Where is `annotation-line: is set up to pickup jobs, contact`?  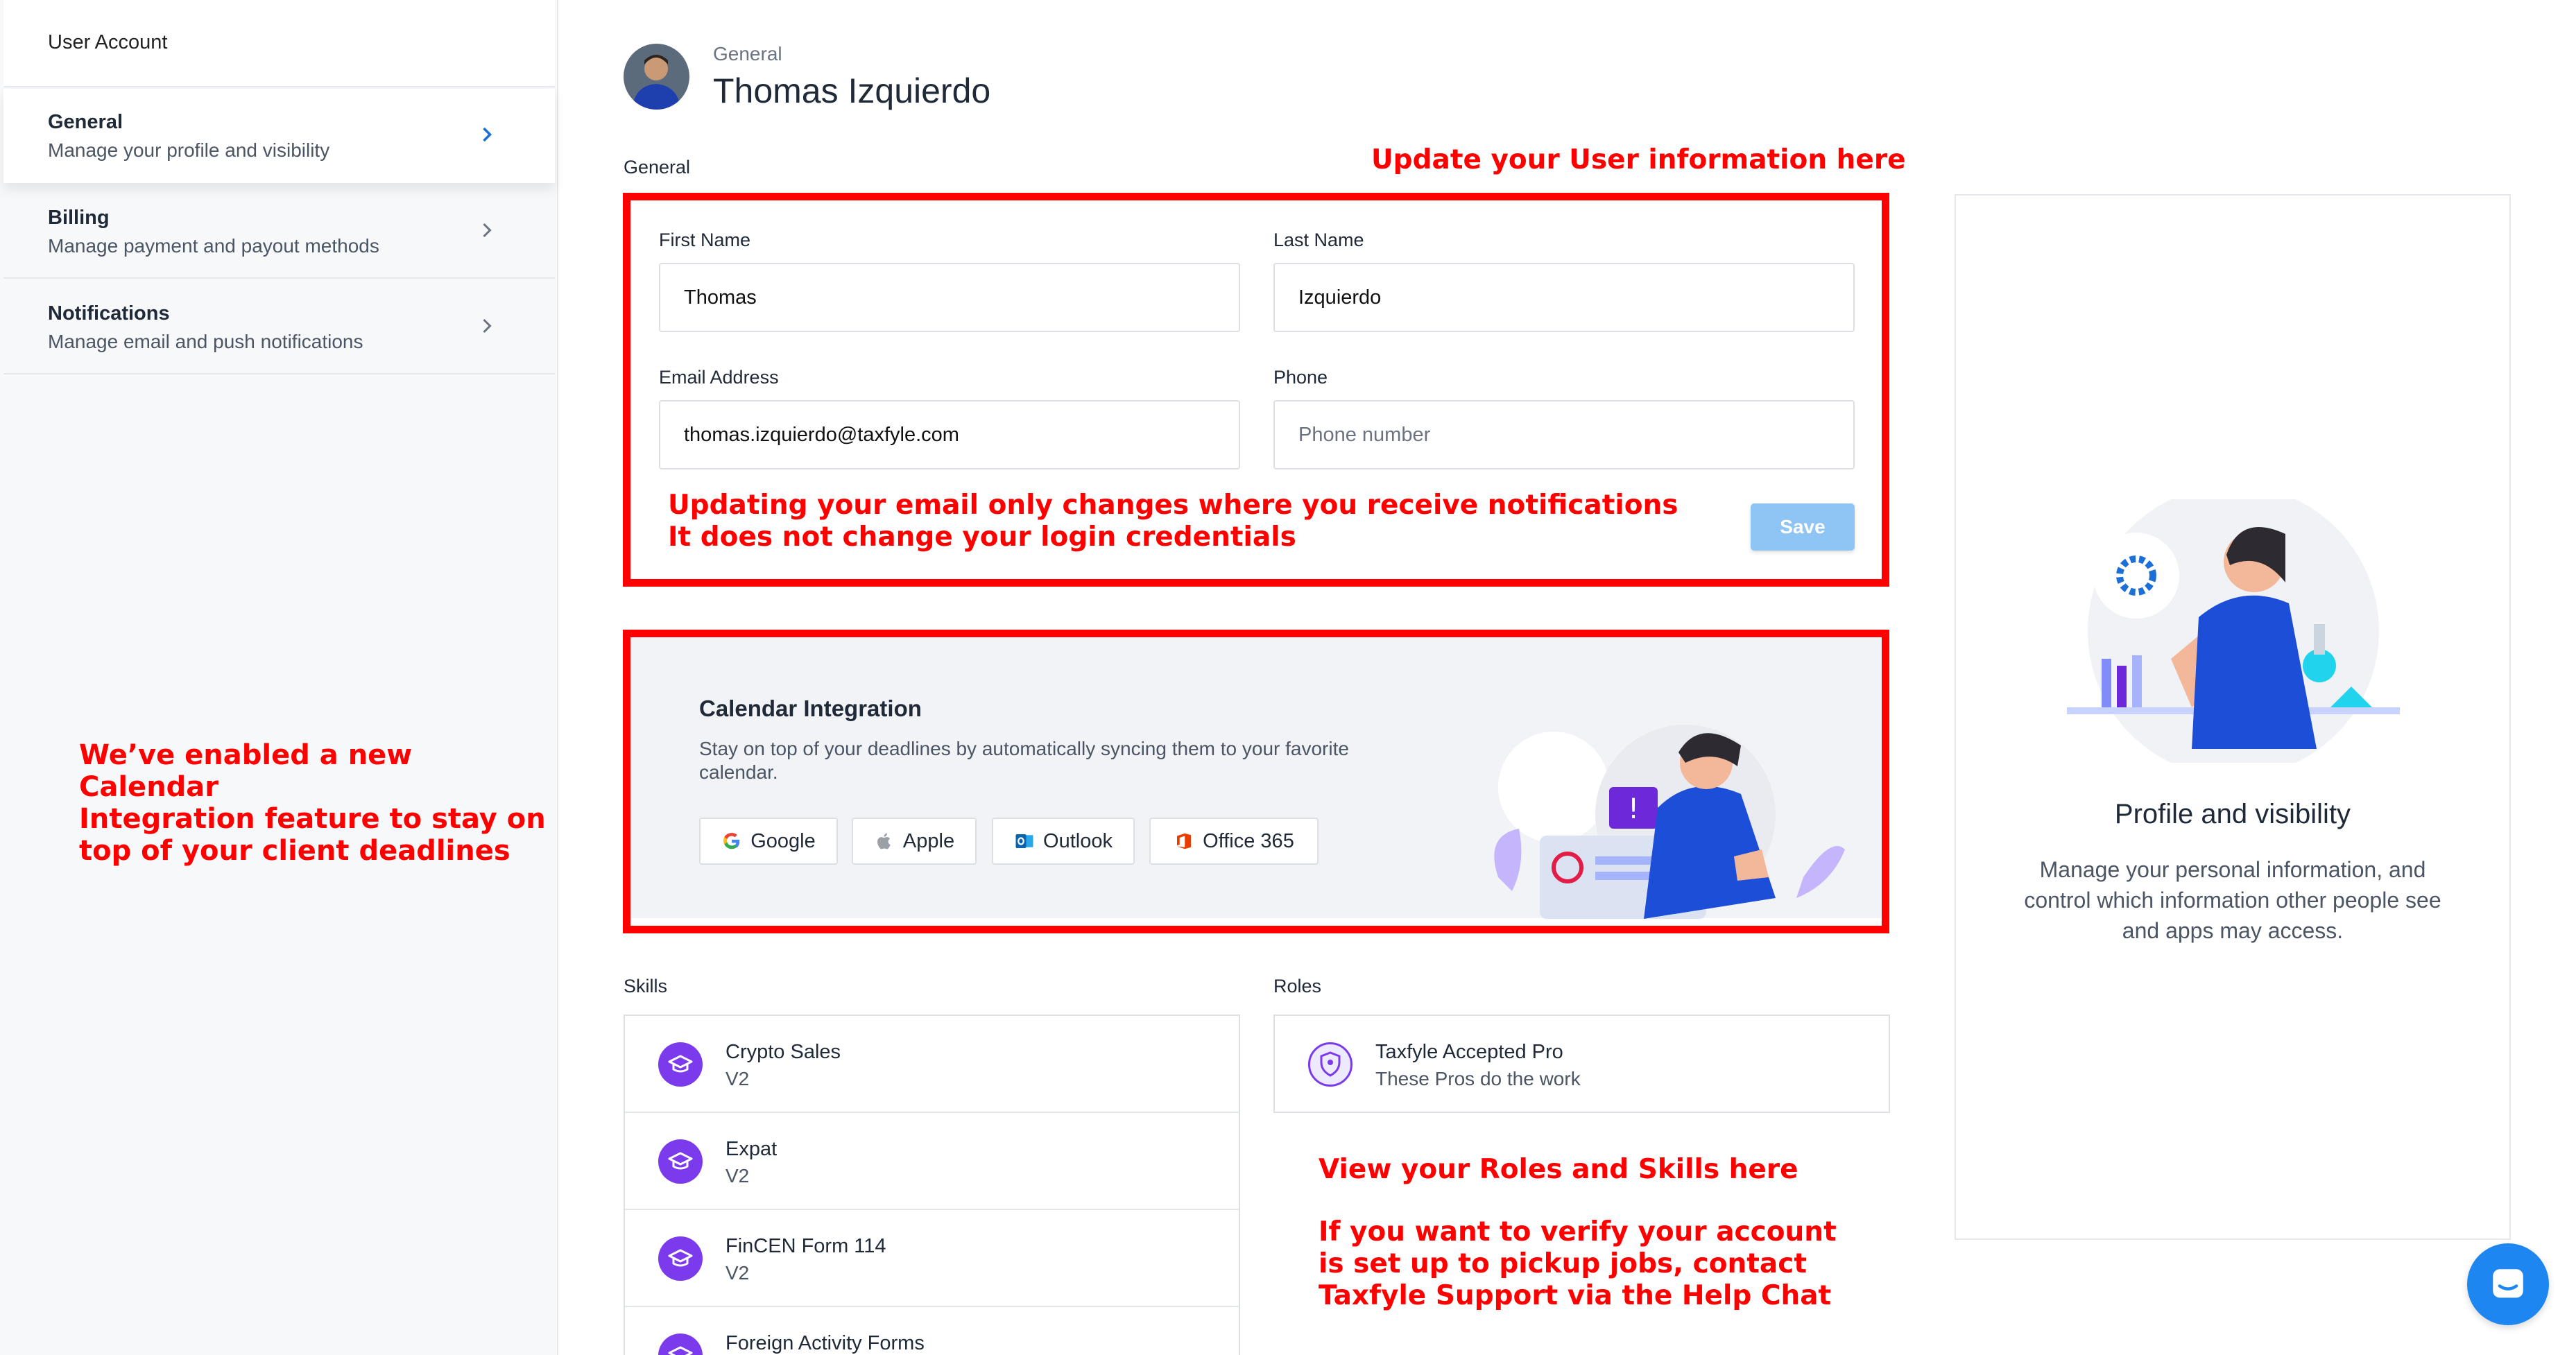
annotation-line: is set up to pickup jobs, contact is located at coordinates (1563, 1263).